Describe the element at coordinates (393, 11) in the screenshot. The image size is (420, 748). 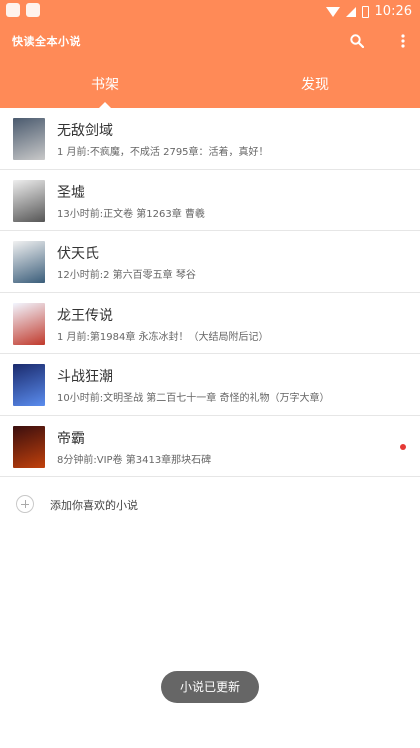
I see `status-time: 10:26` at that location.